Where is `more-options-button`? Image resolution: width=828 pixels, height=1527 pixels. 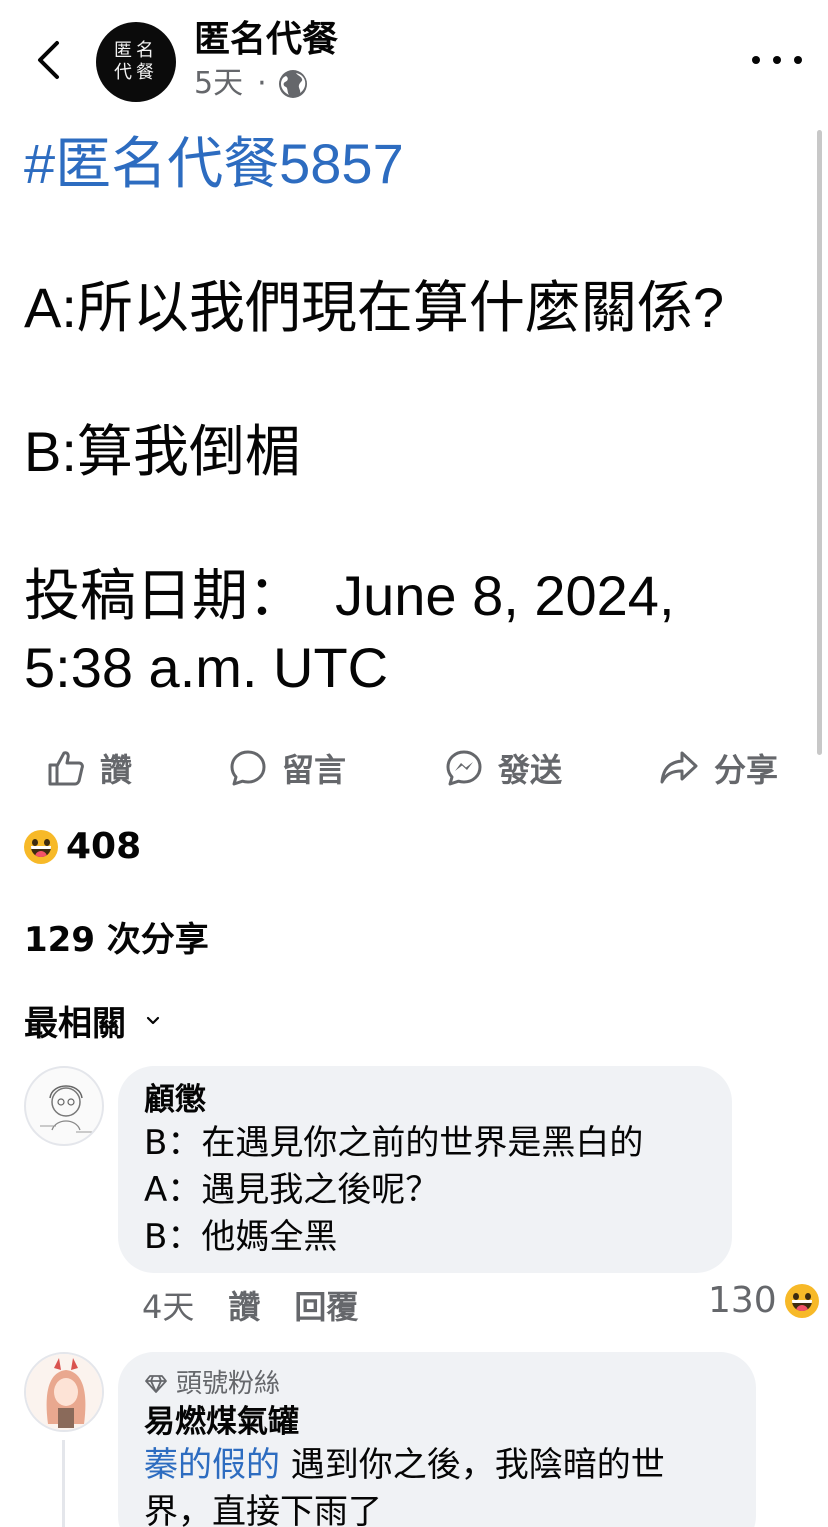 more-options-button is located at coordinates (777, 60).